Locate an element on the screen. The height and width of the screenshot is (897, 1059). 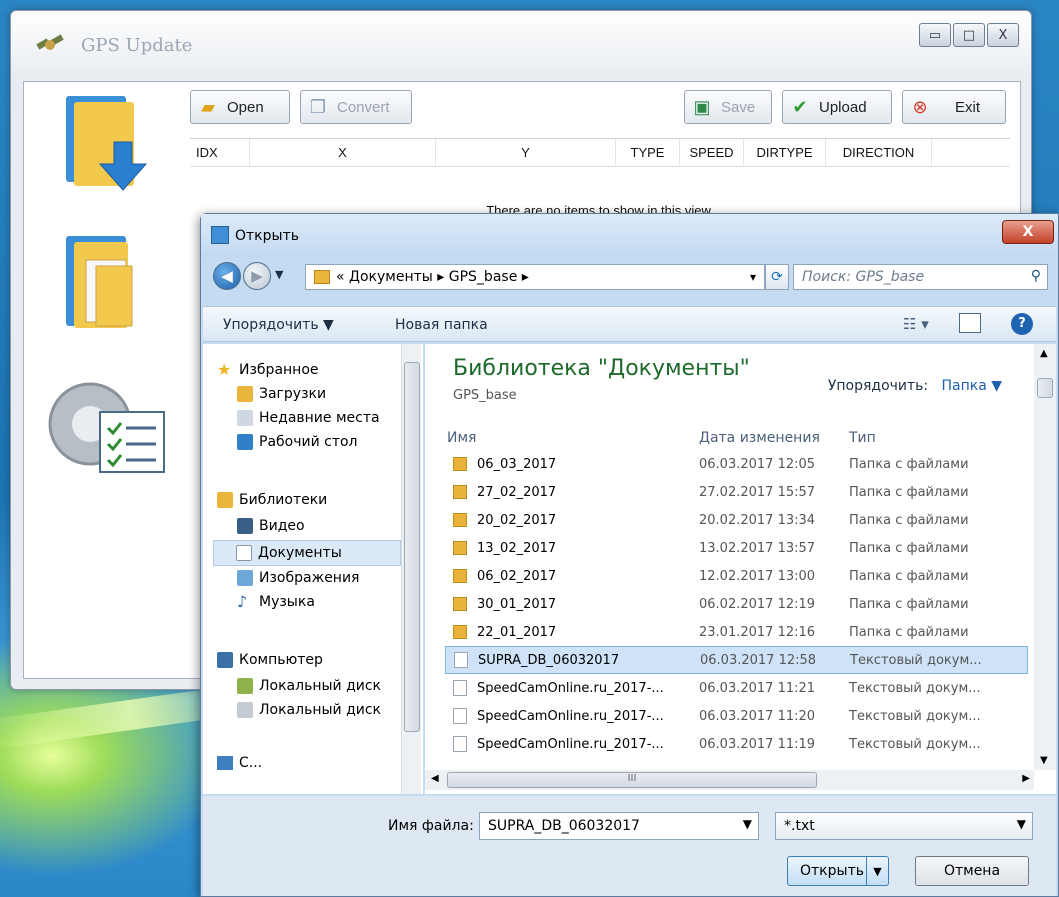
nav-recent-label: Недавние места is located at coordinates (319, 418).